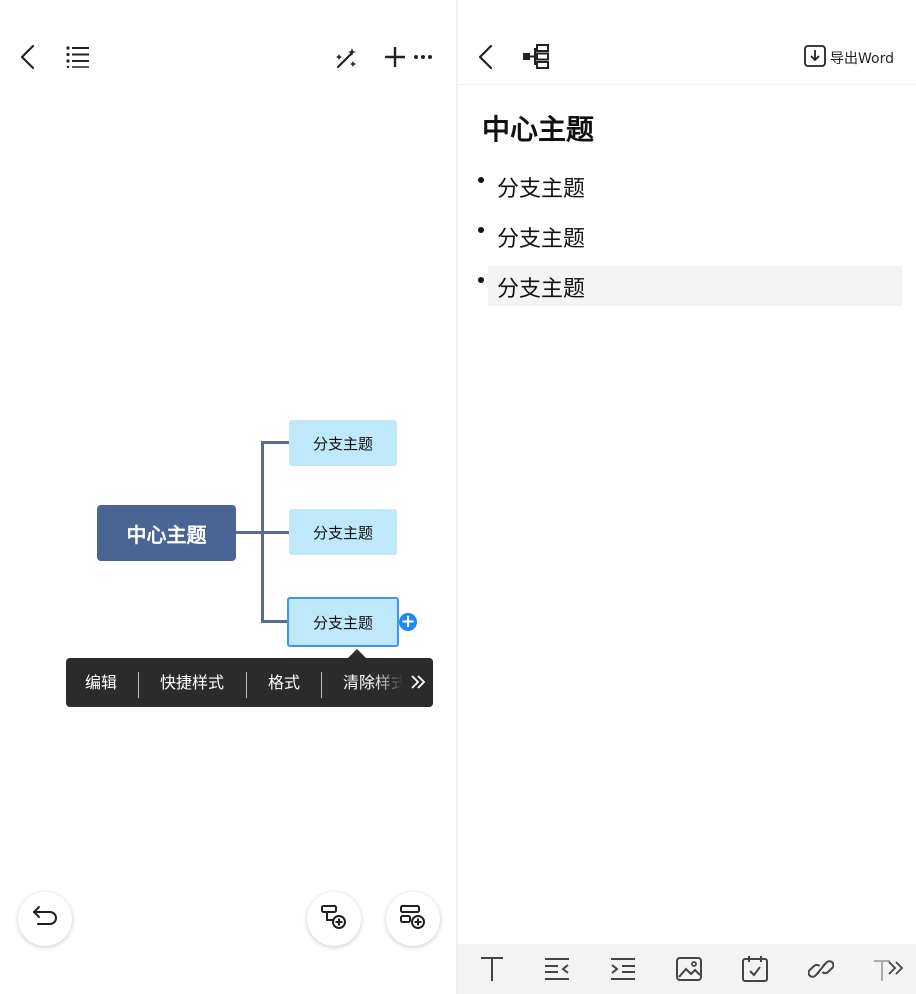 The height and width of the screenshot is (994, 916). I want to click on mindmap-tree-icon, so click(536, 57).